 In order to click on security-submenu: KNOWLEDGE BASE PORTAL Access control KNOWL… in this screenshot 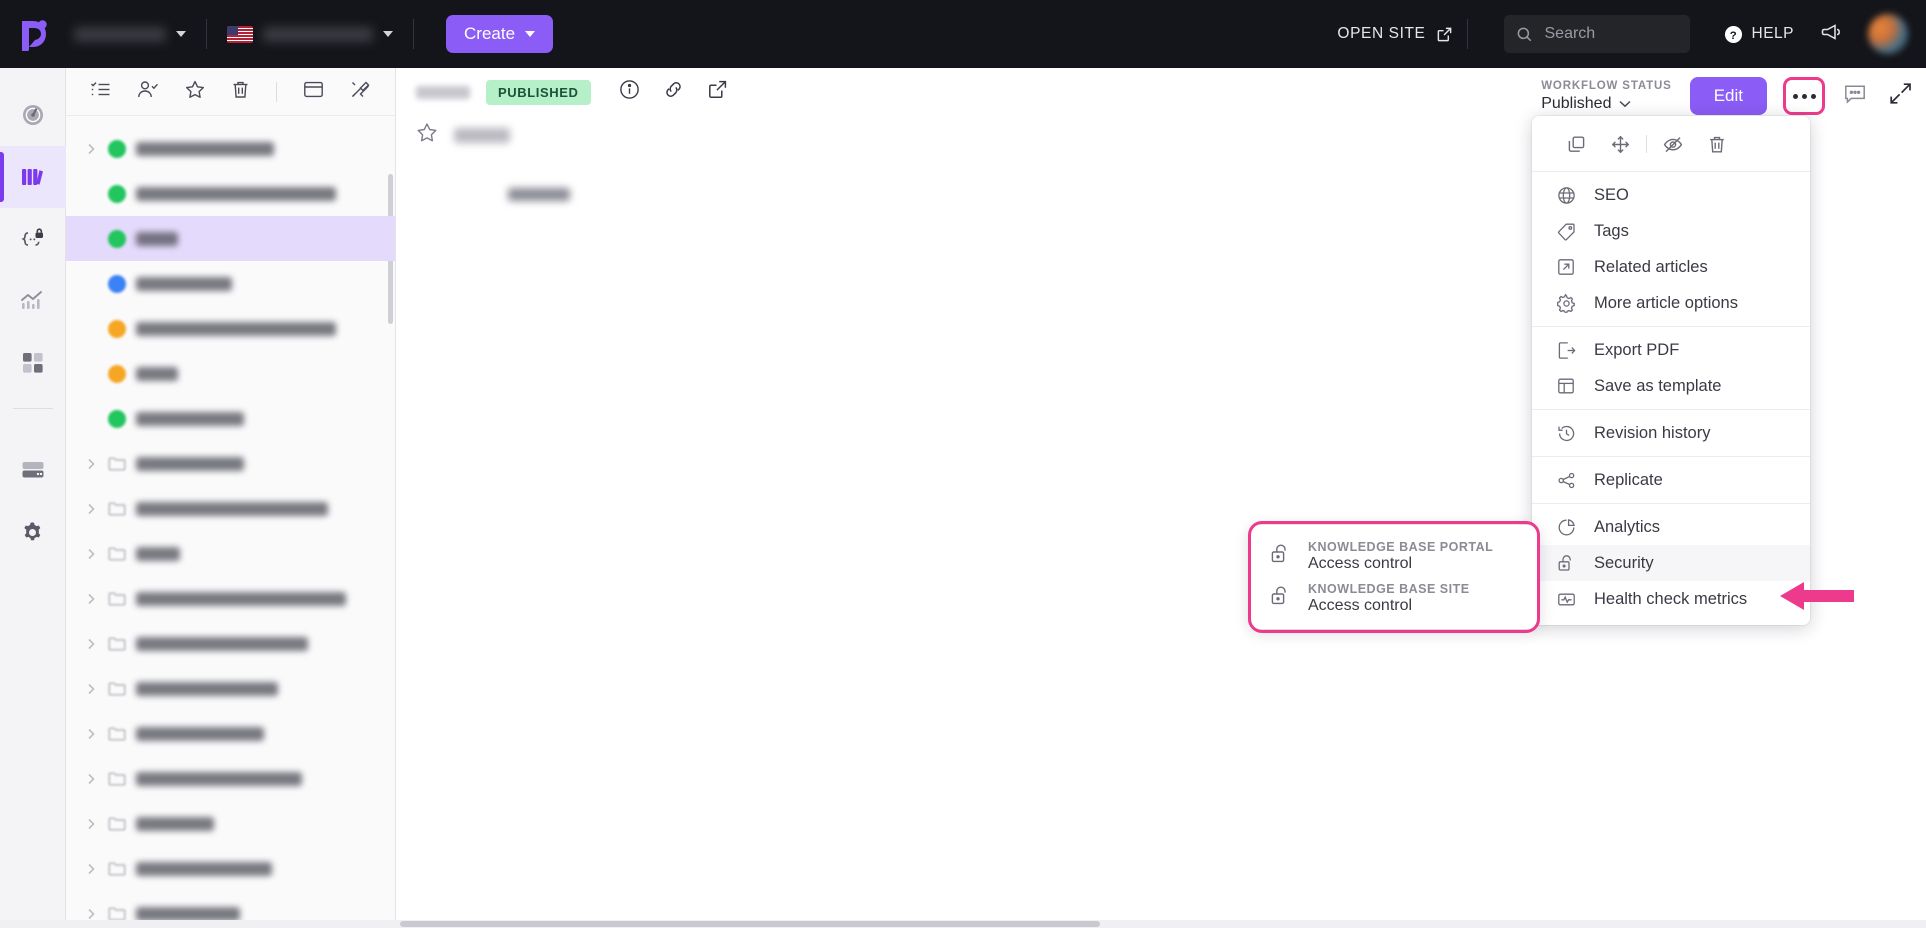, I will do `click(1394, 577)`.